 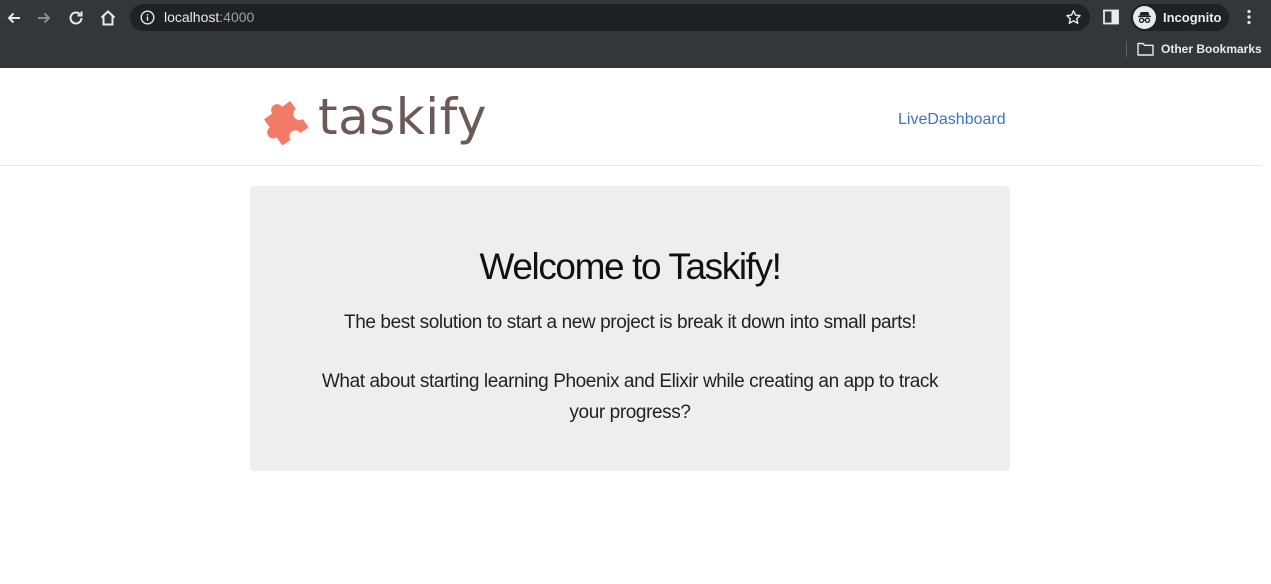 What do you see at coordinates (952, 120) in the screenshot?
I see `live-dashboard-link: LiveDashboard` at bounding box center [952, 120].